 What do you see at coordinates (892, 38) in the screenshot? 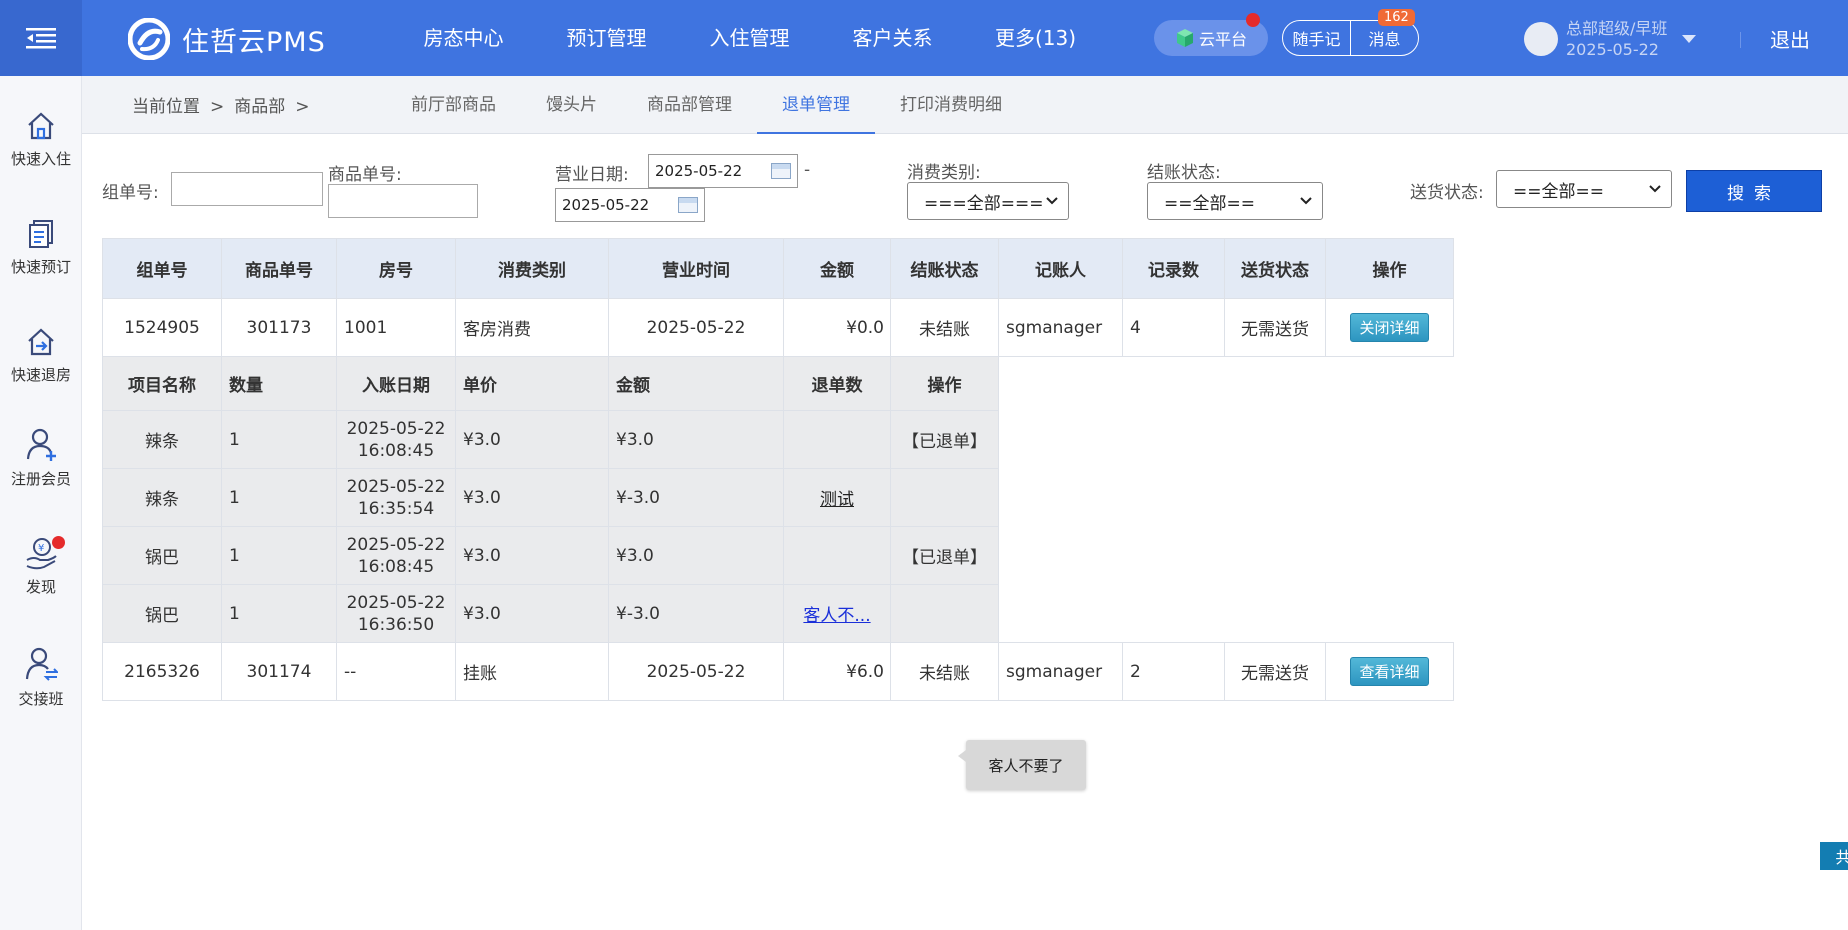
I see `nav-customer: 客户关系` at bounding box center [892, 38].